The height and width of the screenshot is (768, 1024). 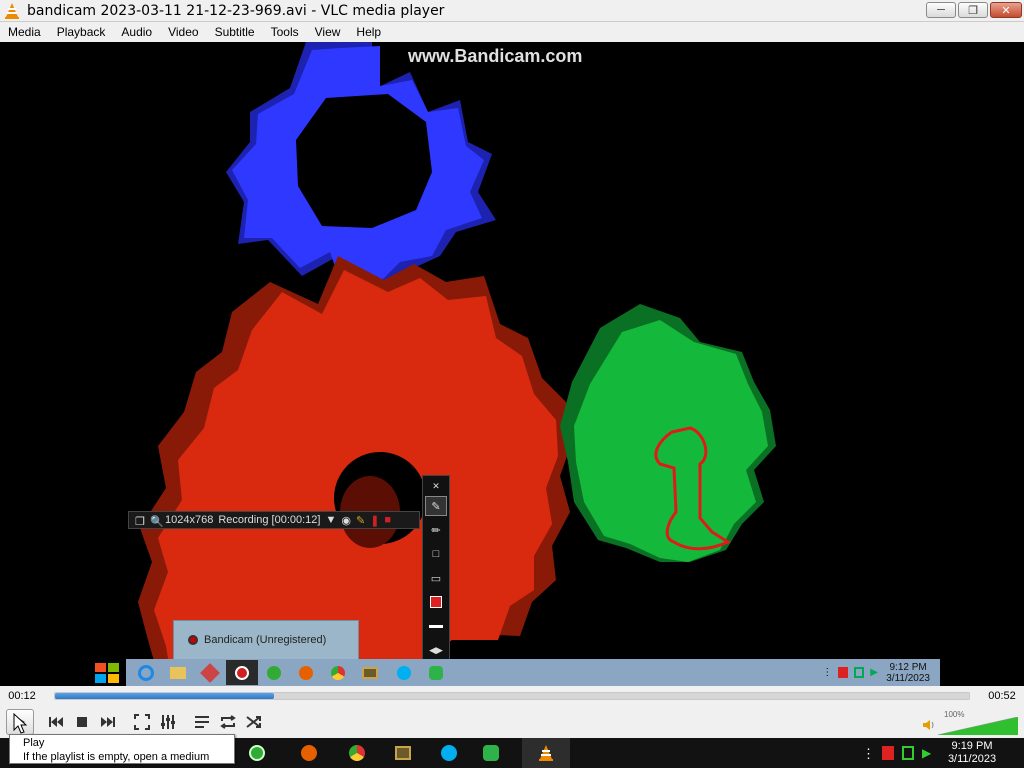 What do you see at coordinates (978, 726) in the screenshot?
I see `volume-slider` at bounding box center [978, 726].